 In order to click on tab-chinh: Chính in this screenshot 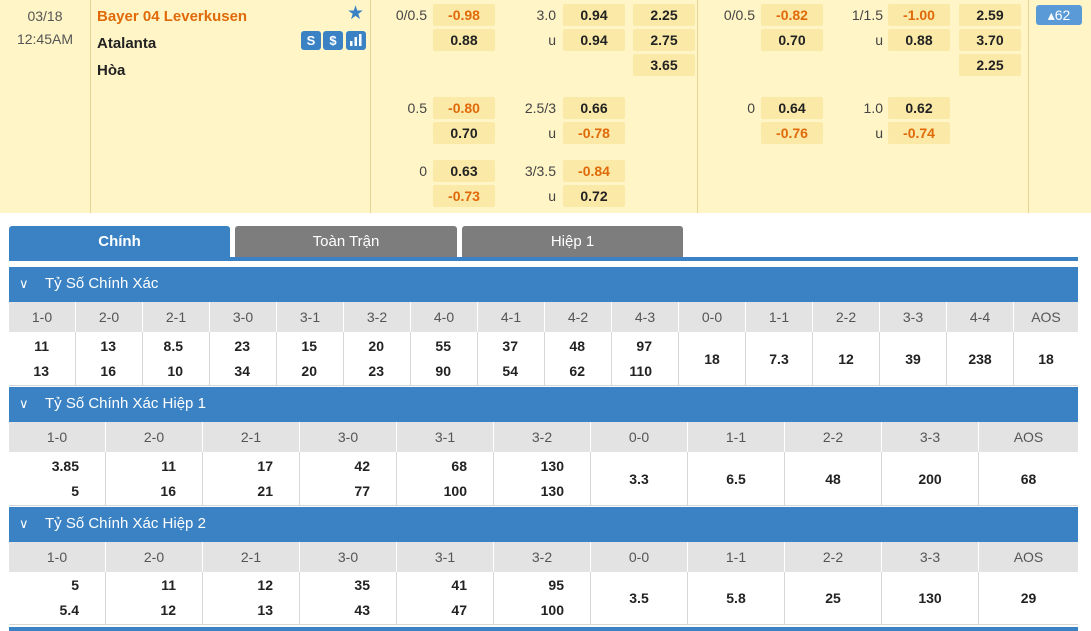, I will do `click(119, 241)`.